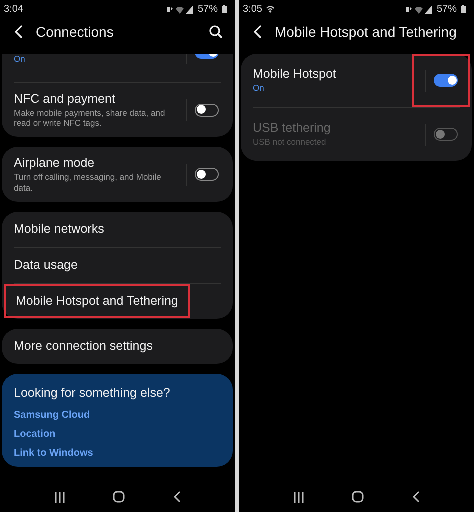  What do you see at coordinates (335, 74) in the screenshot?
I see `item-title: Mobile Hotspot` at bounding box center [335, 74].